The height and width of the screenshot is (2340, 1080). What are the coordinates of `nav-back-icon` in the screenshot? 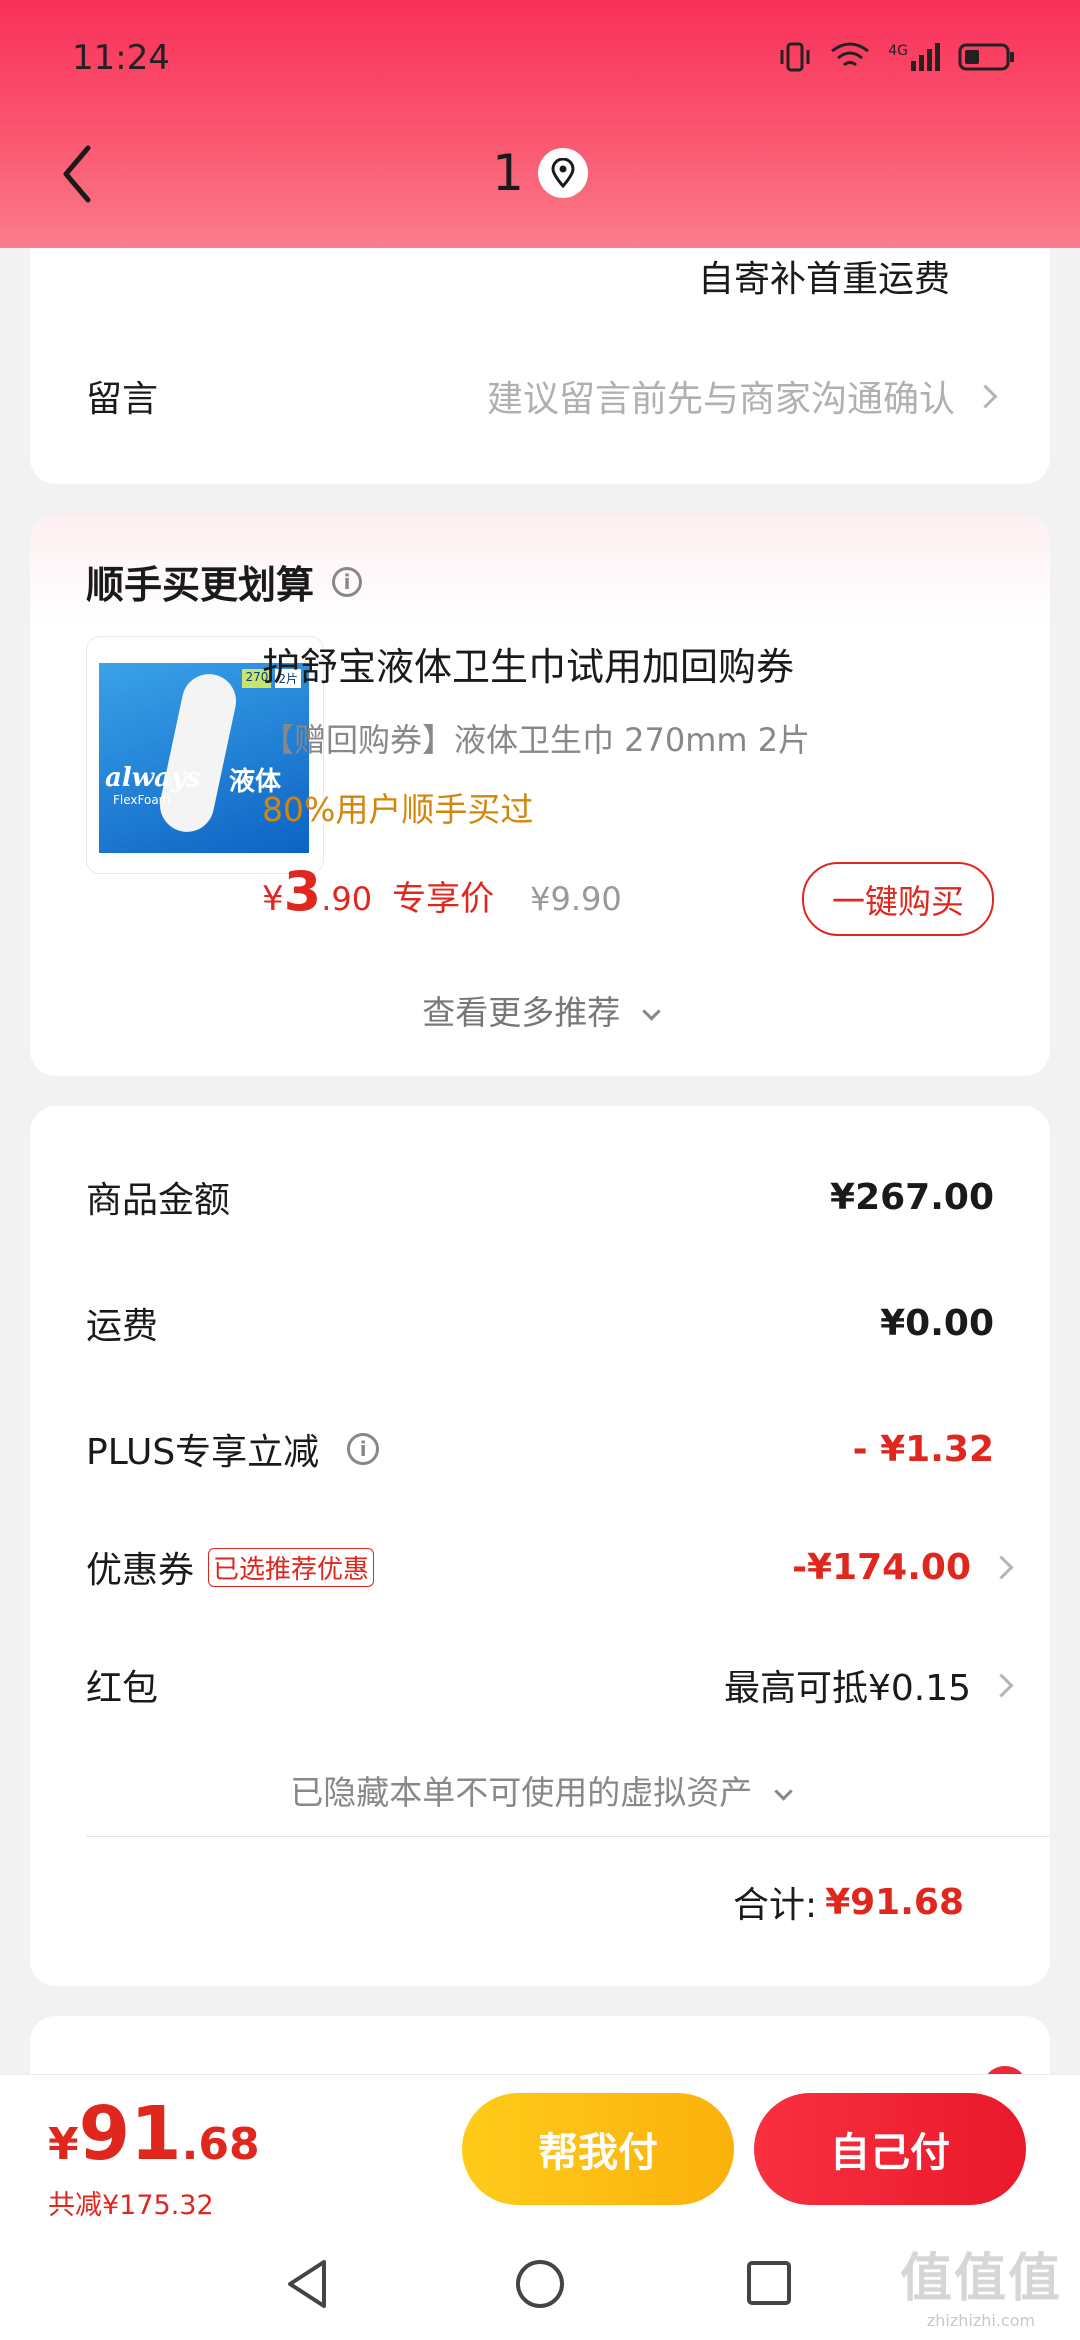 It's located at (307, 2284).